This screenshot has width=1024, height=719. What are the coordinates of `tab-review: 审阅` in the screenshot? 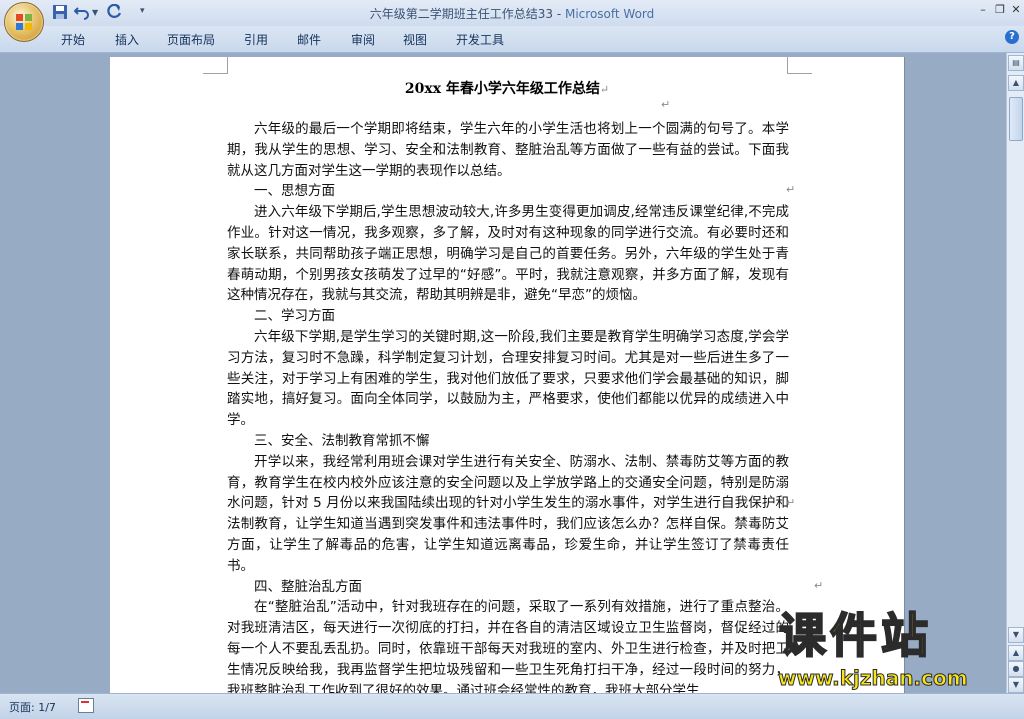 It's located at (363, 39).